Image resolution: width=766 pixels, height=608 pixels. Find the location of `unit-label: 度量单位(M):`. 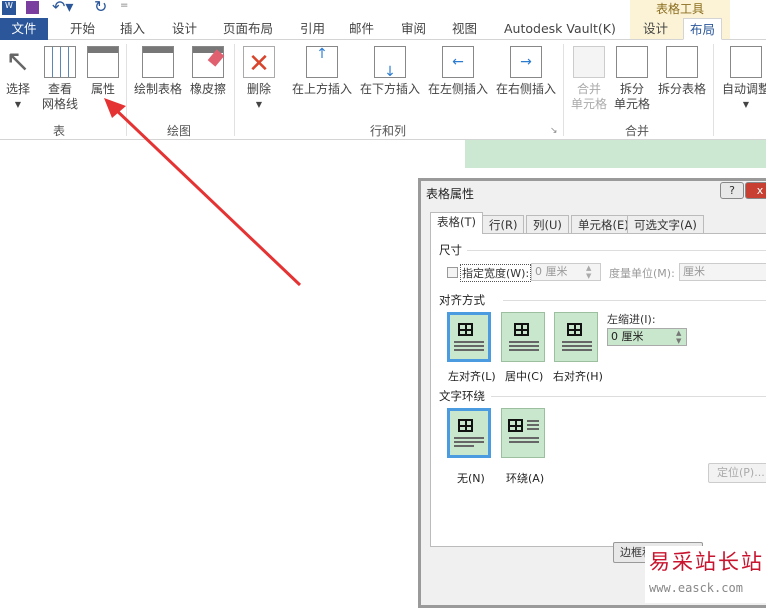

unit-label: 度量单位(M): is located at coordinates (642, 273).